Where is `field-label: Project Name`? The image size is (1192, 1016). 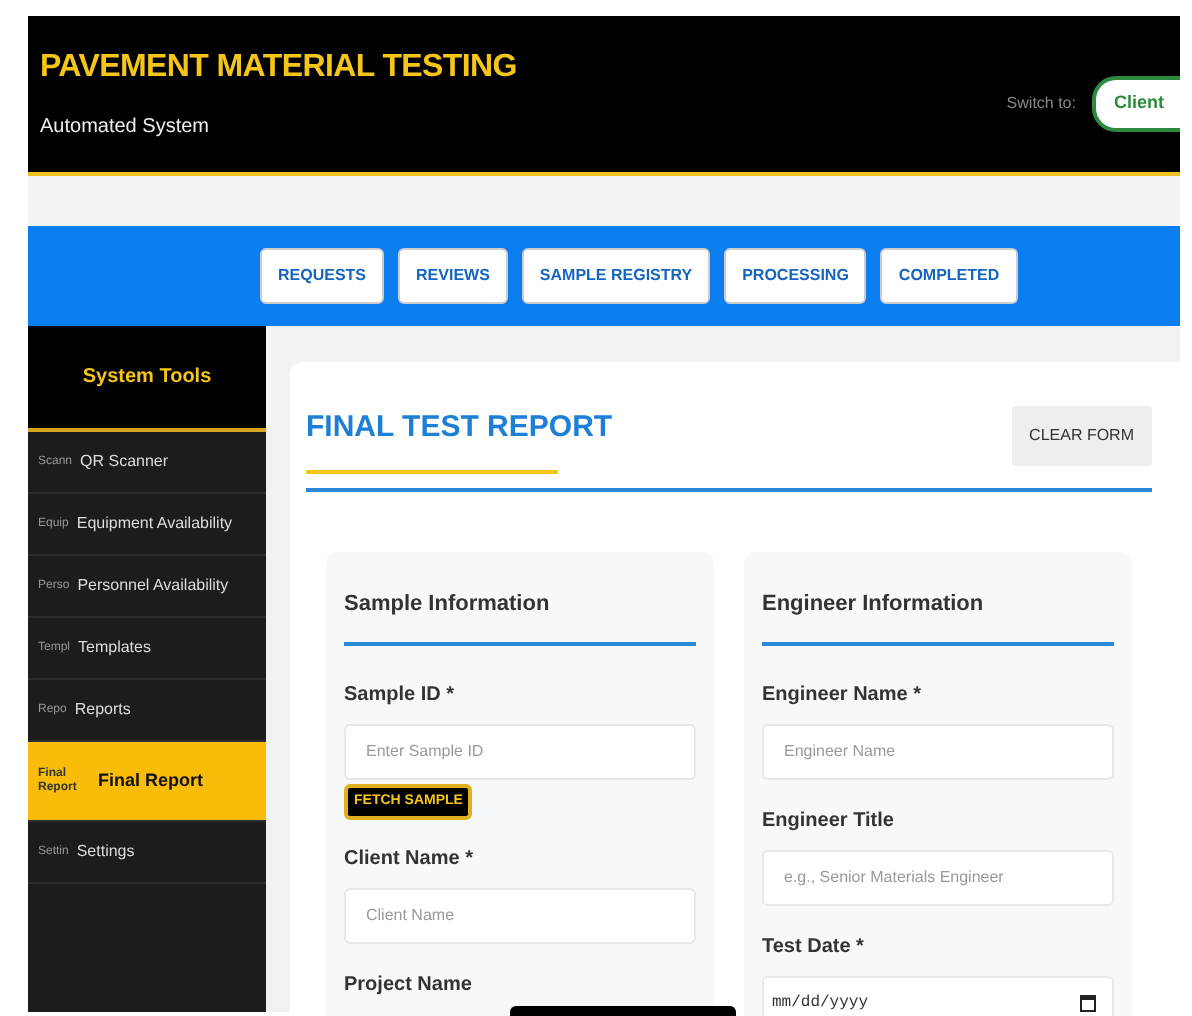
field-label: Project Name is located at coordinates (409, 985).